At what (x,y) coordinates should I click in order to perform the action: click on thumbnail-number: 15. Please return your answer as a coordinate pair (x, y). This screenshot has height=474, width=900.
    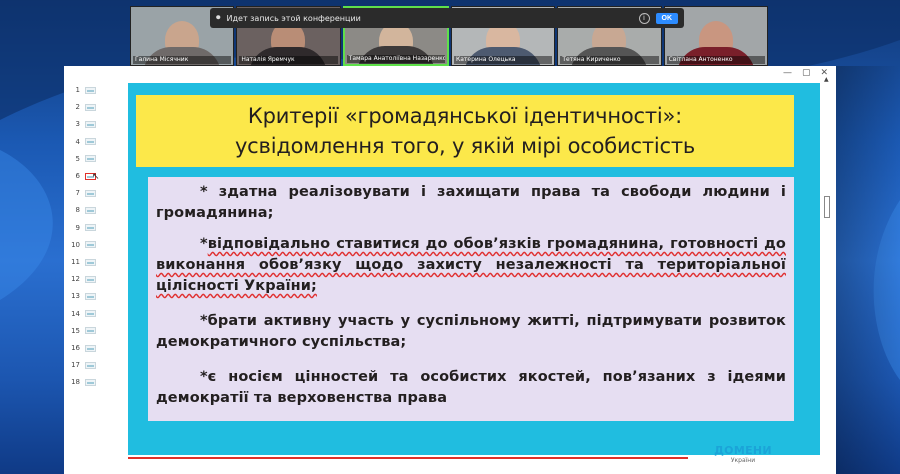
    Looking at the image, I should click on (75, 330).